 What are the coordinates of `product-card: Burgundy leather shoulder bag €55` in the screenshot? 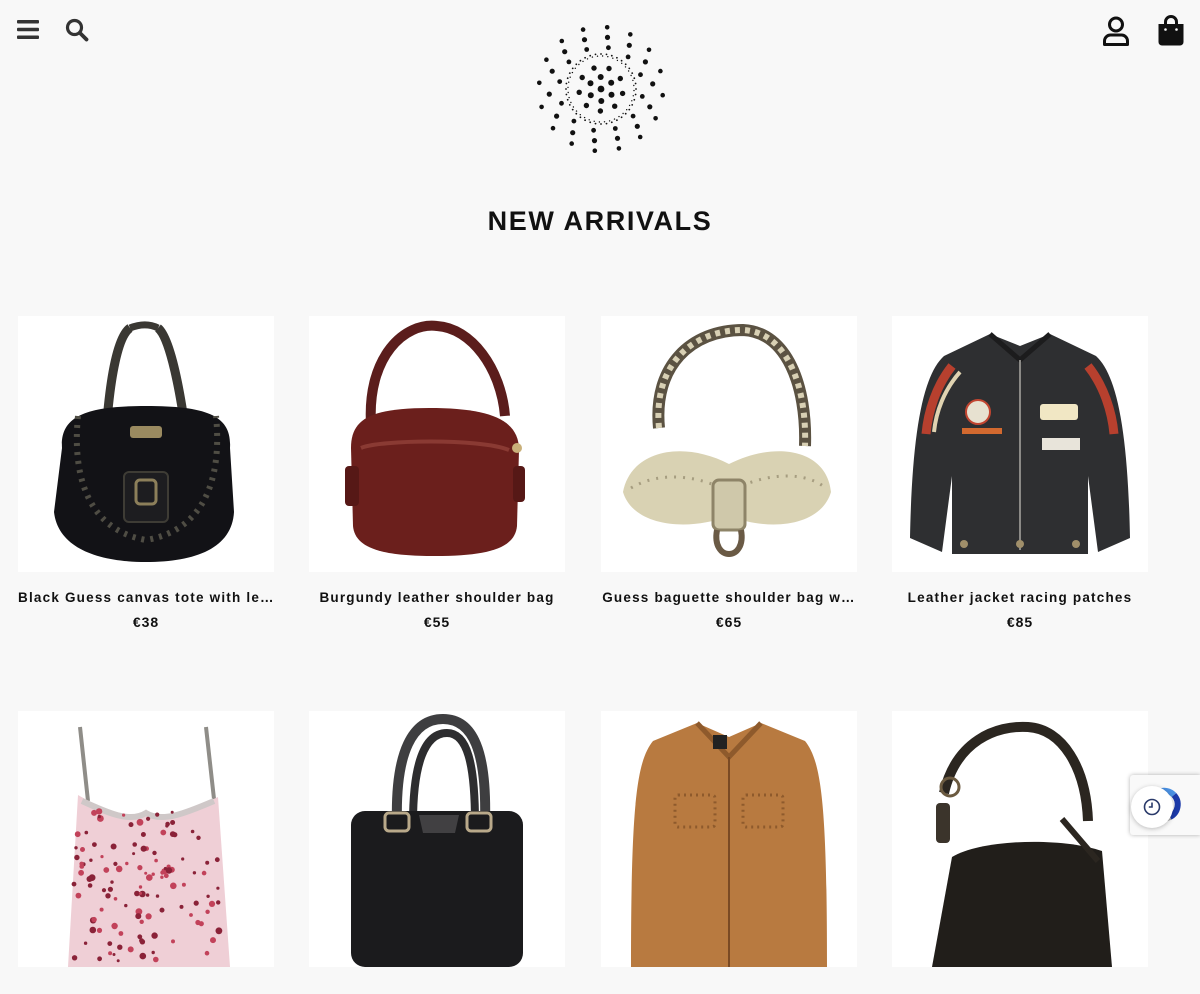 It's located at (437, 473).